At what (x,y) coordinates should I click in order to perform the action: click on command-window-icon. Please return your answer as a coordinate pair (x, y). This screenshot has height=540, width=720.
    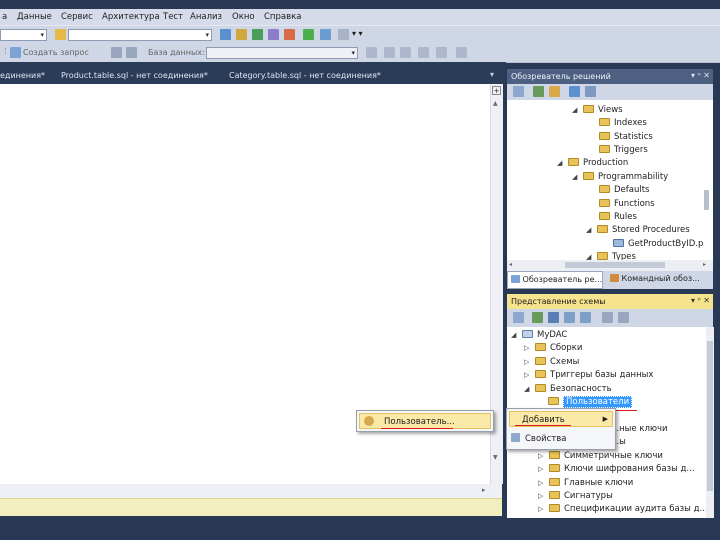
    Looking at the image, I should click on (325, 34).